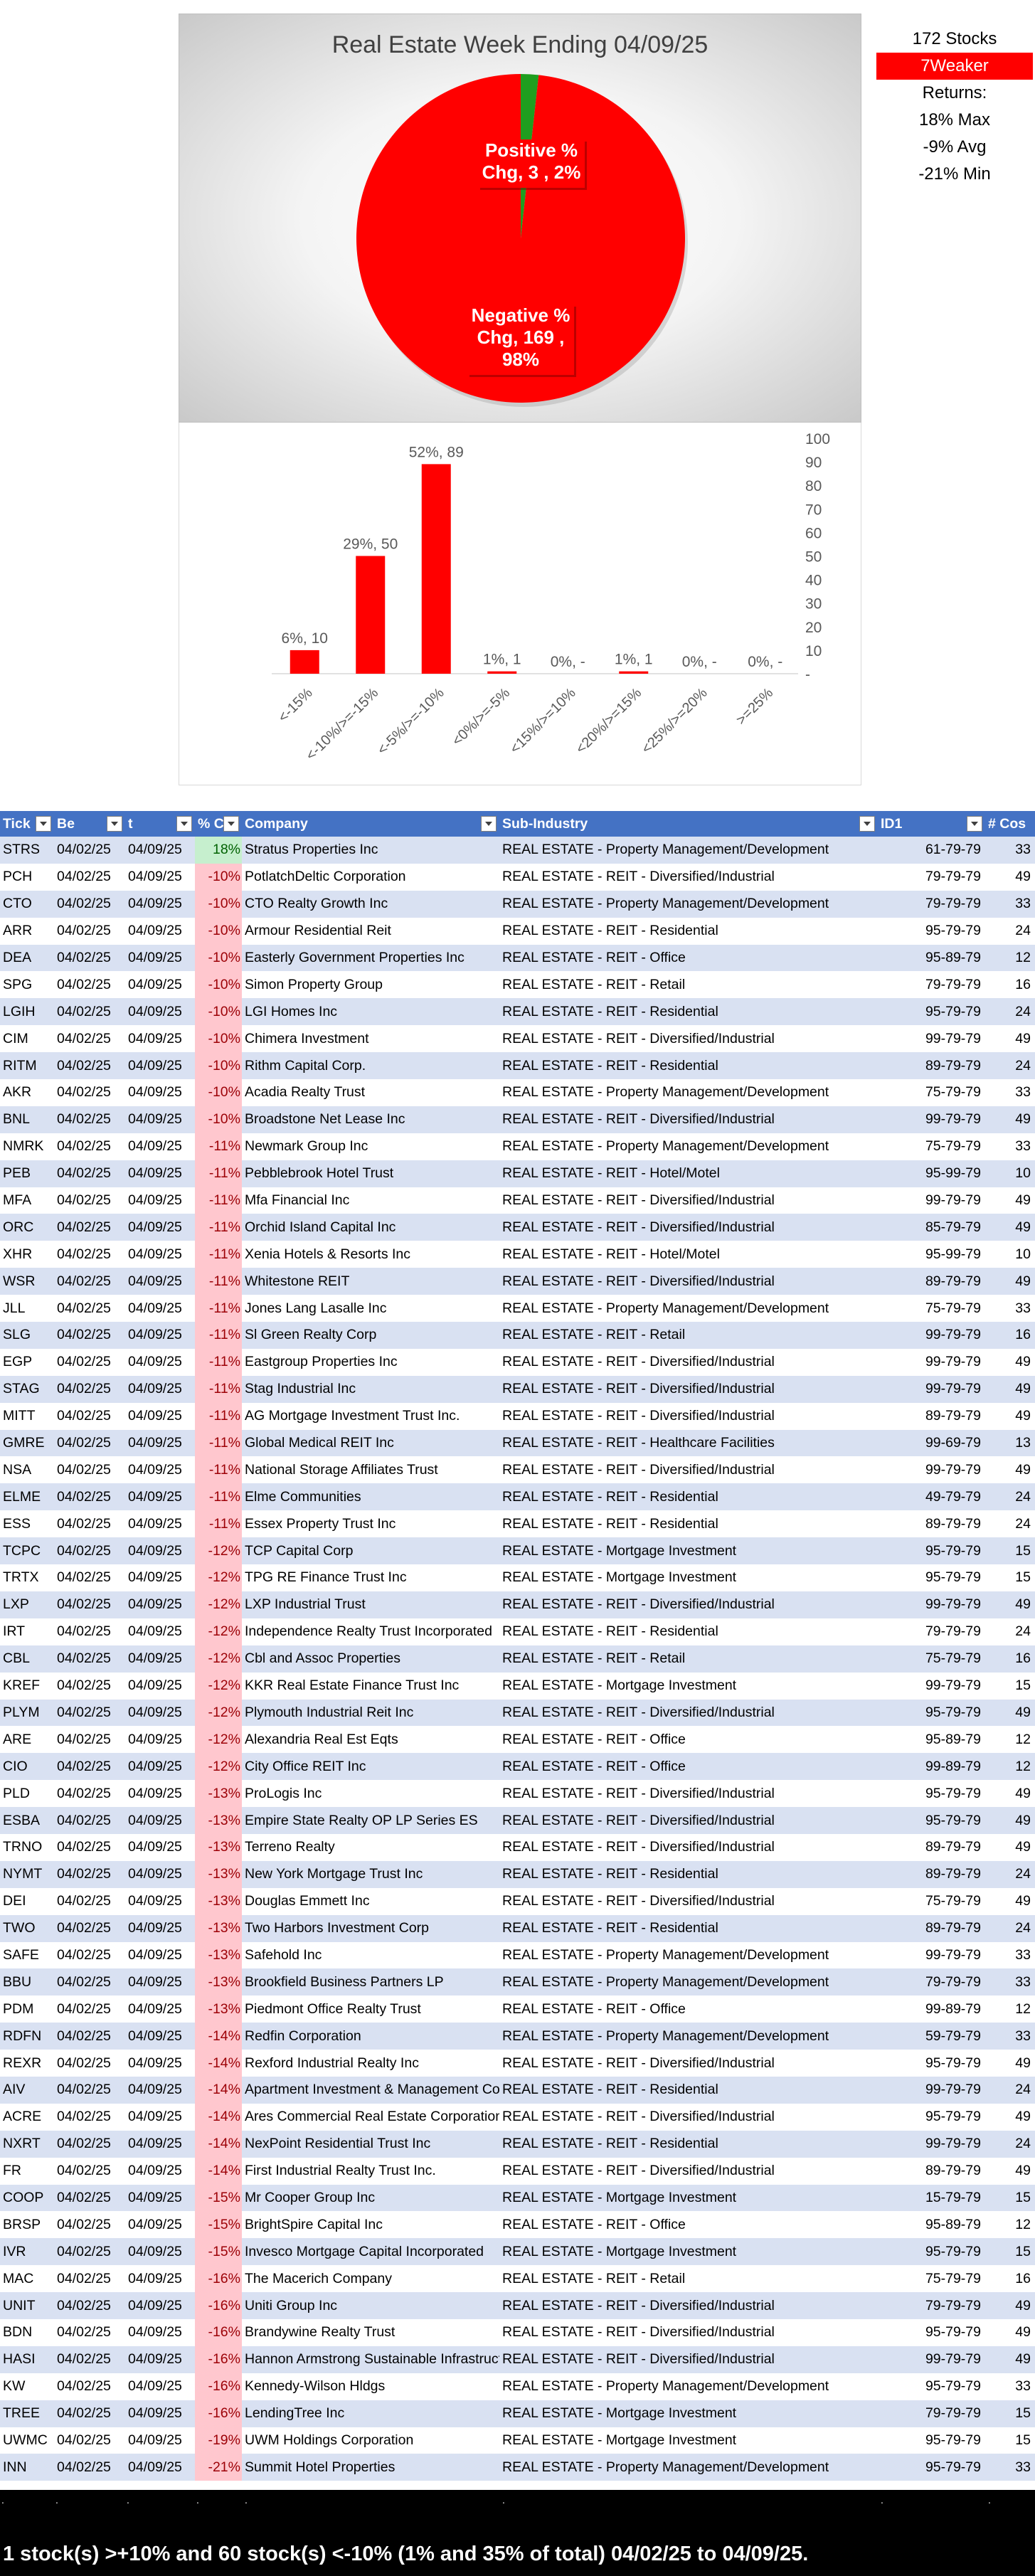  What do you see at coordinates (27, 2090) in the screenshot?
I see `ticker-cell: AIV` at bounding box center [27, 2090].